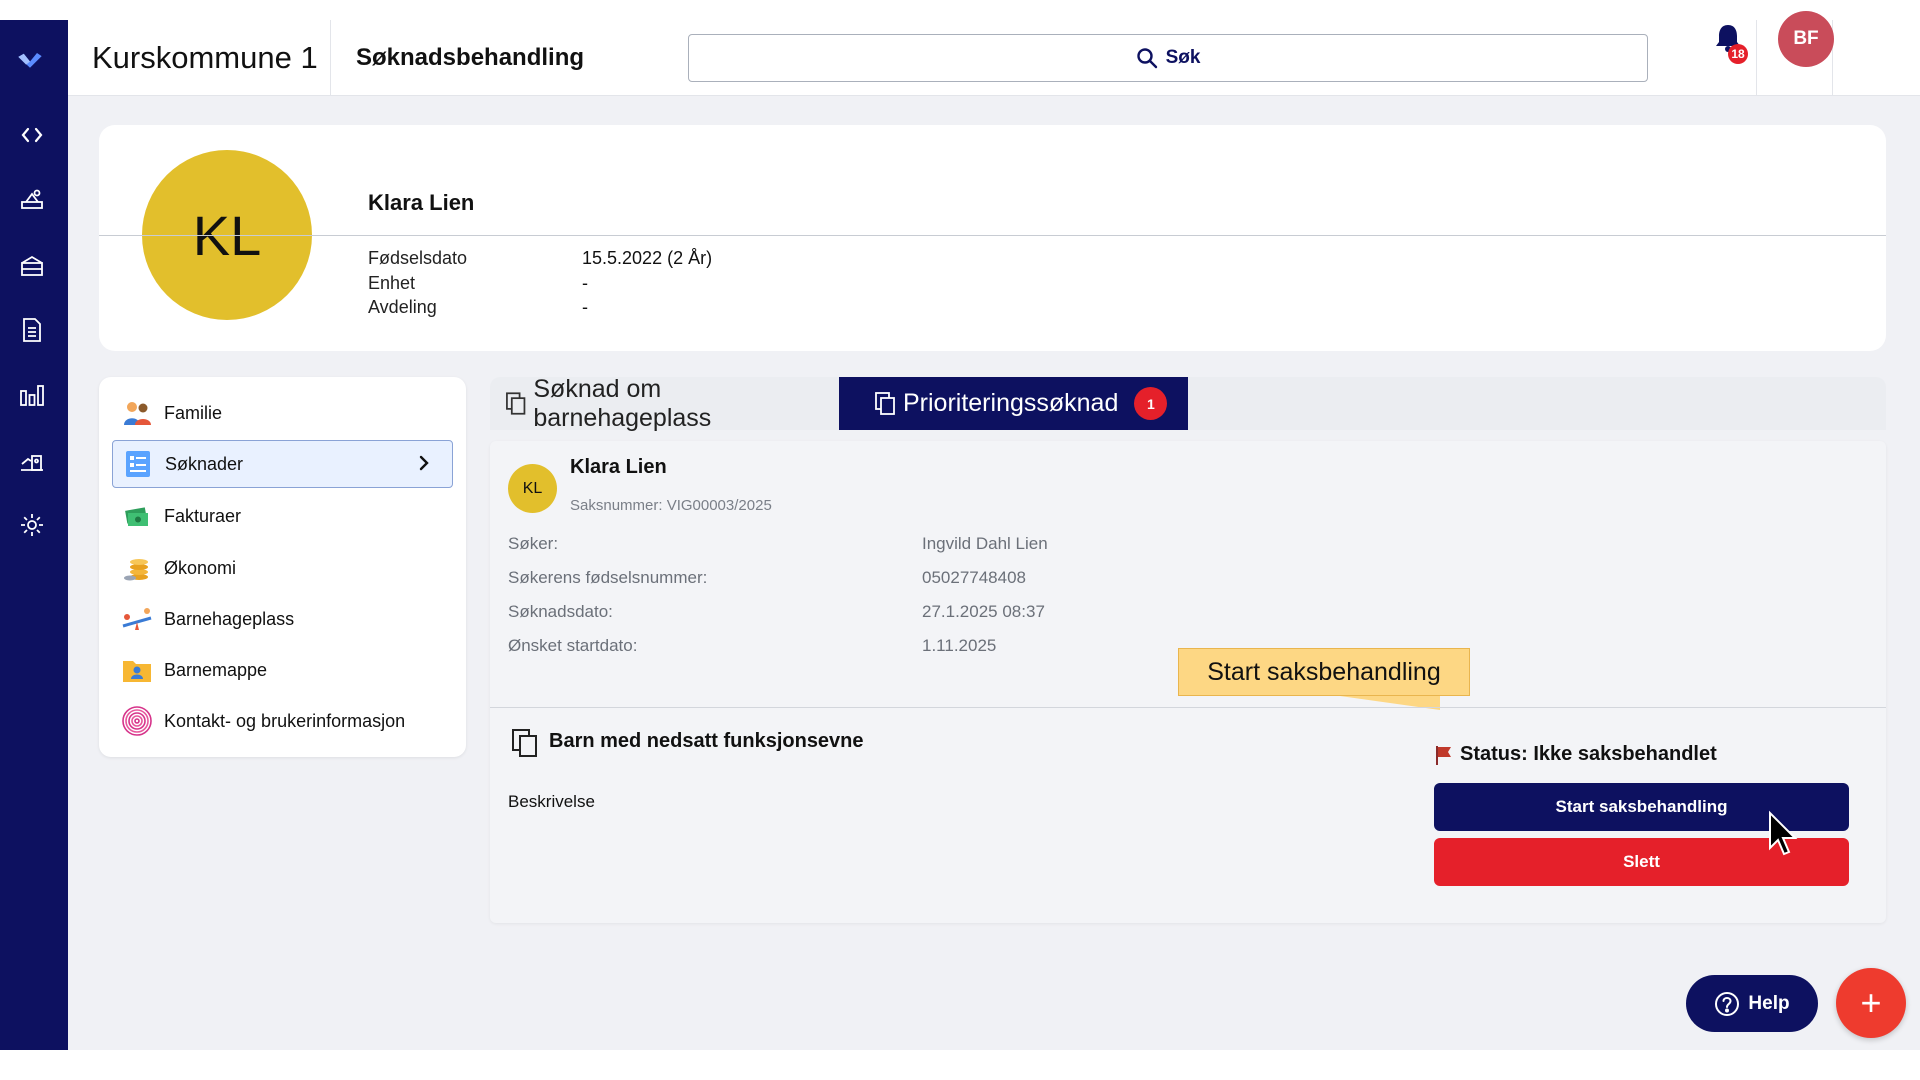  I want to click on chevron-right-icon, so click(424, 463).